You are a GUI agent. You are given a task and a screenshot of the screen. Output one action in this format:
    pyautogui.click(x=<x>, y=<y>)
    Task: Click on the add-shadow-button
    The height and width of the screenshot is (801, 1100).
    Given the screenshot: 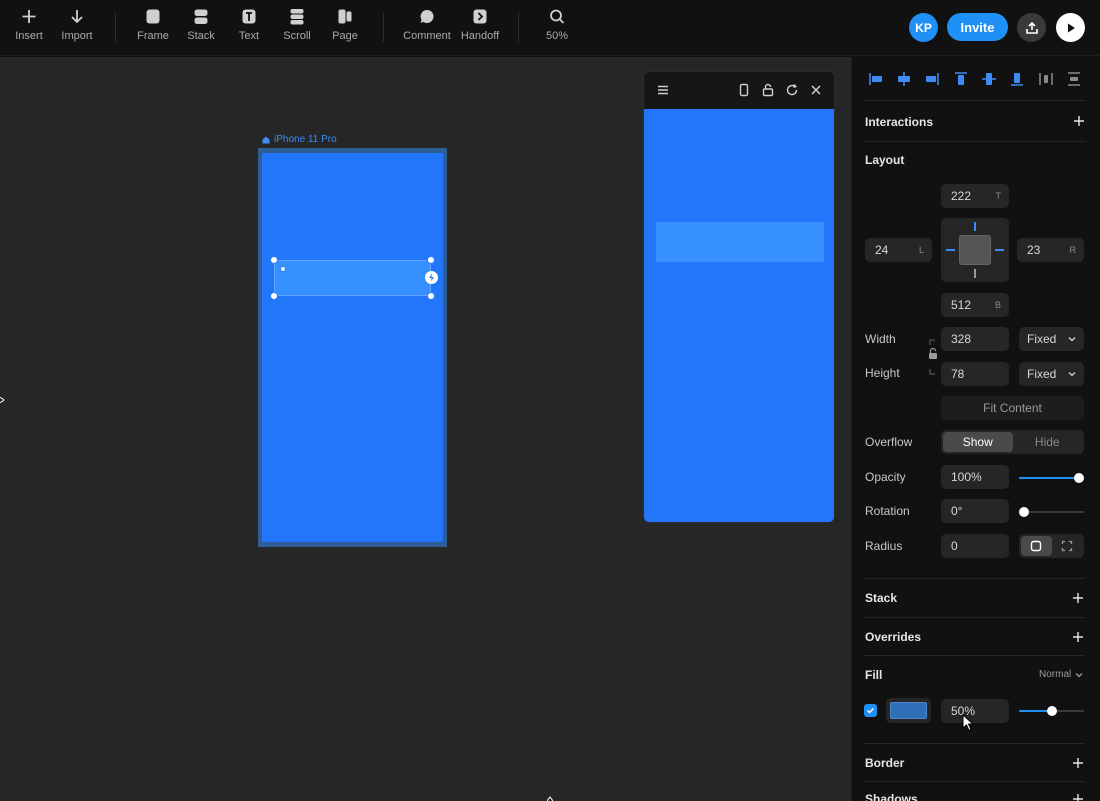 What is the action you would take?
    pyautogui.click(x=1078, y=797)
    